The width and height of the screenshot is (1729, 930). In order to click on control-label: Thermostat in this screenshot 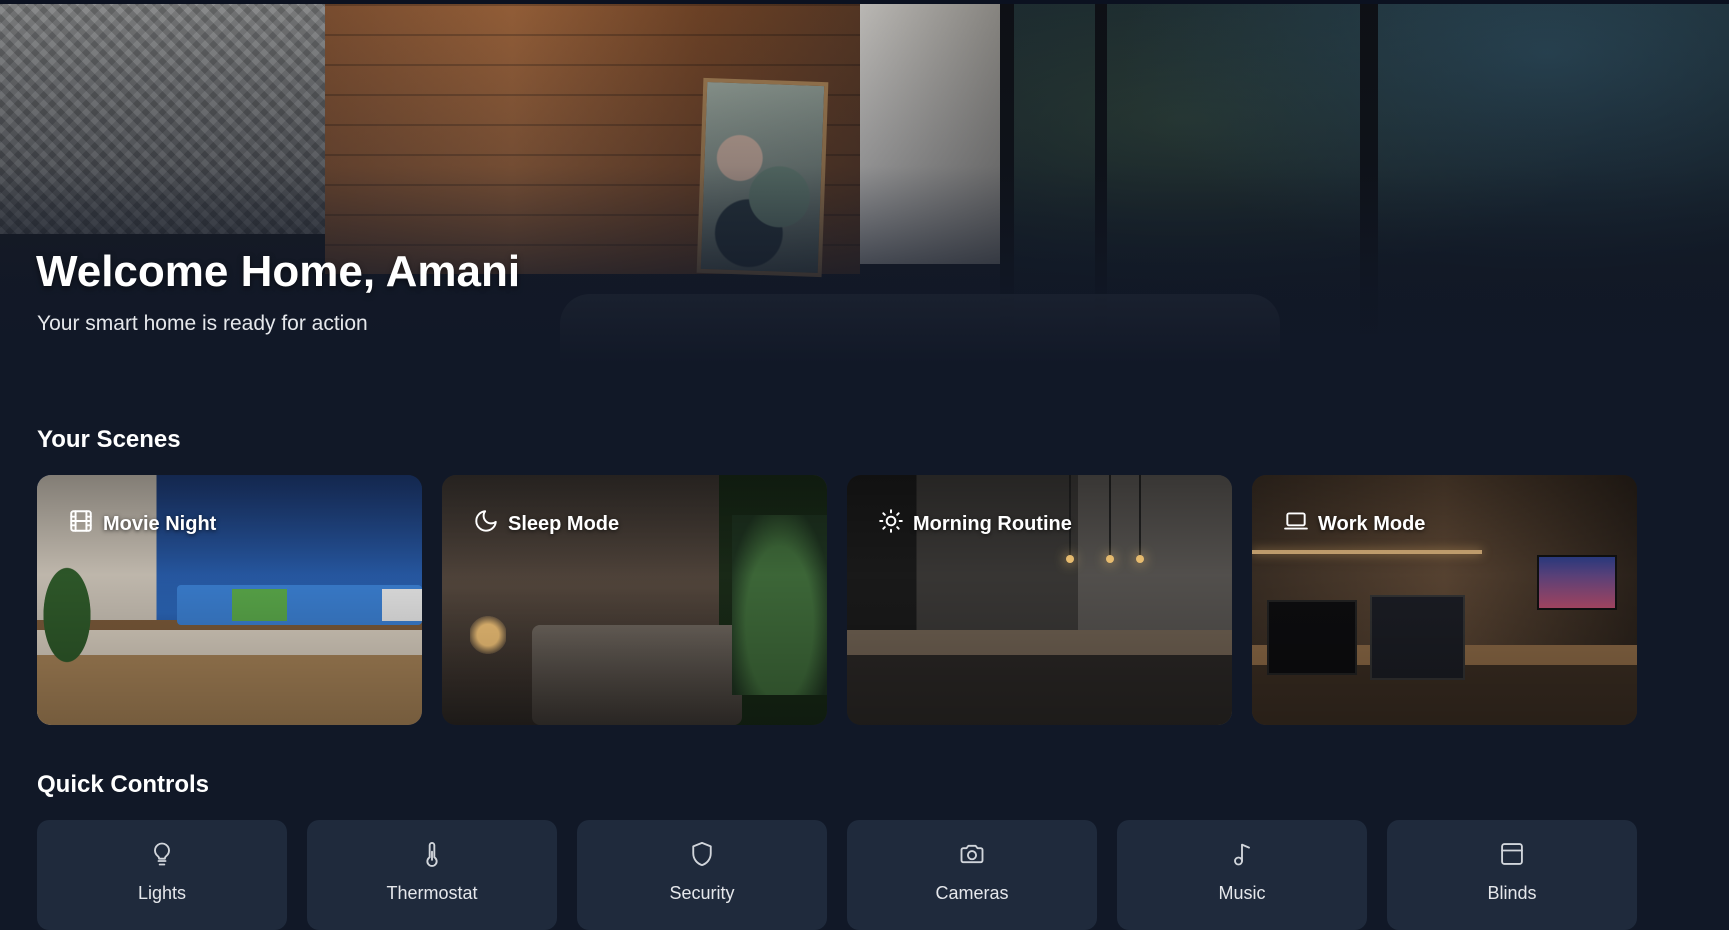, I will do `click(432, 893)`.